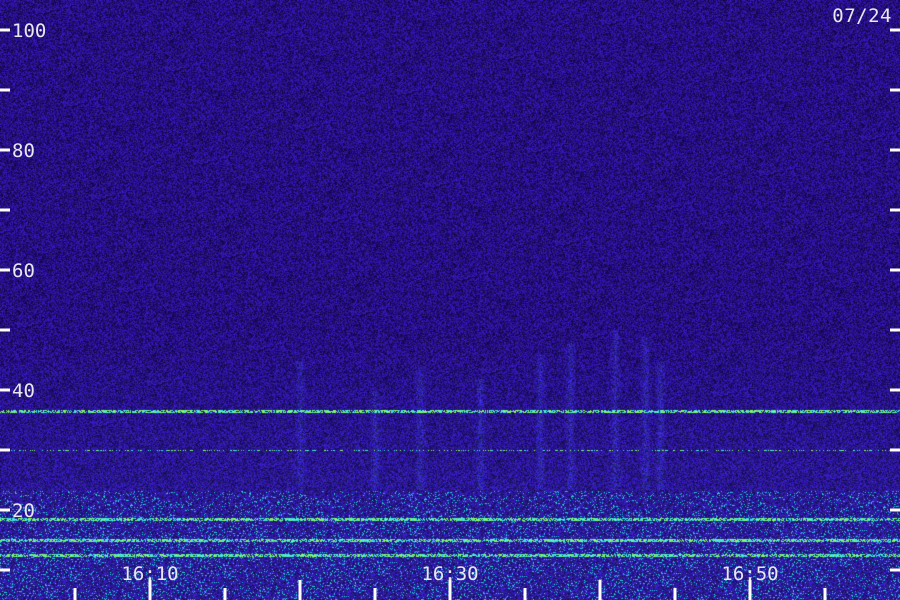 The height and width of the screenshot is (600, 900). What do you see at coordinates (23, 271) in the screenshot?
I see `y-tick-label: 60` at bounding box center [23, 271].